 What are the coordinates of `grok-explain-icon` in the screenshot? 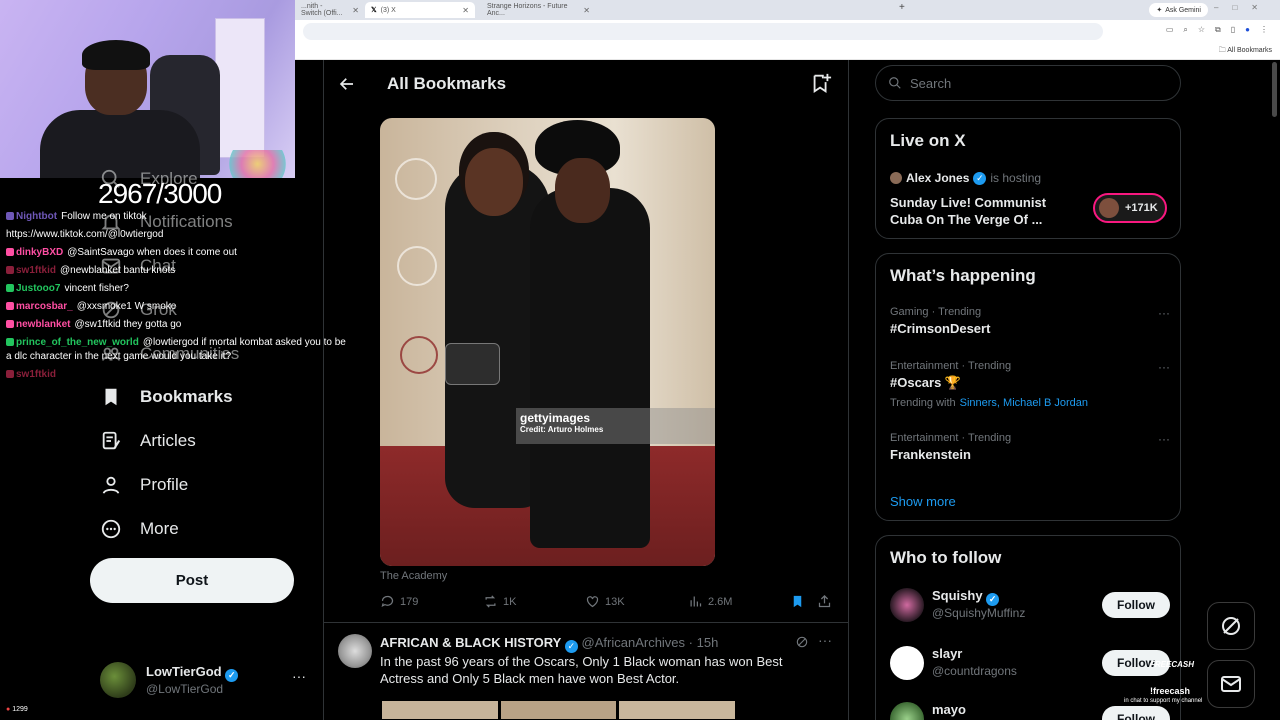 It's located at (802, 642).